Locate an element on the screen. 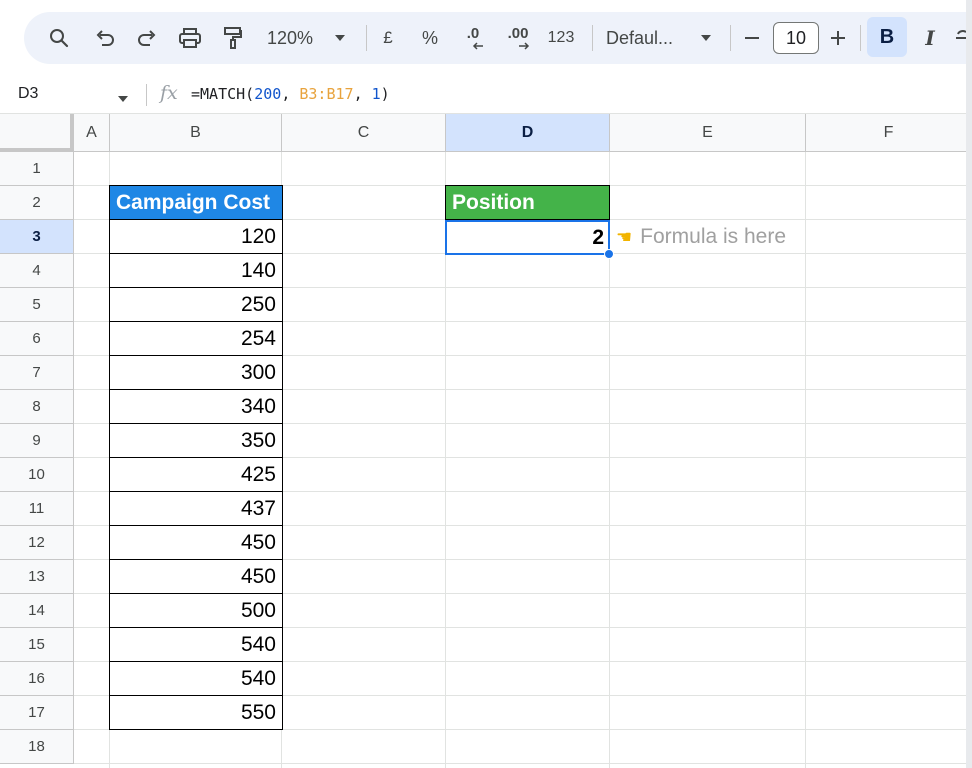  toolbar: 120% £ % .0 .00 123 Defaul... I is located at coordinates (498, 38).